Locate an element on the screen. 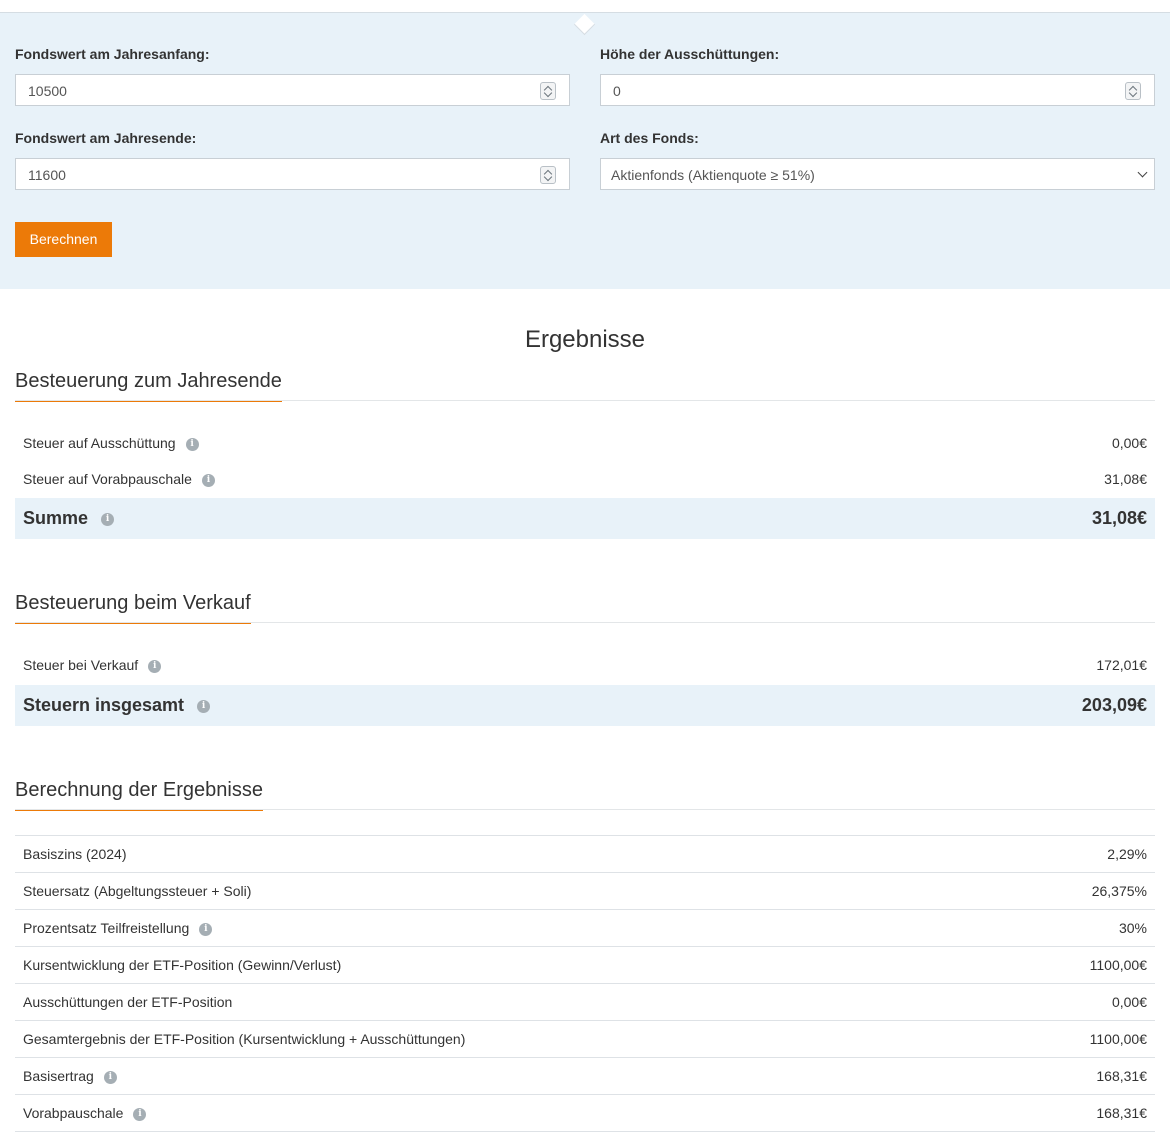 The image size is (1170, 1146). start-value-text: 10500 is located at coordinates (47, 91).